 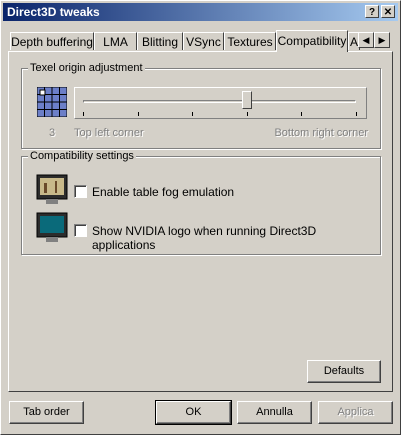 I want to click on nvidia-logo-checkbox, so click(x=80, y=230).